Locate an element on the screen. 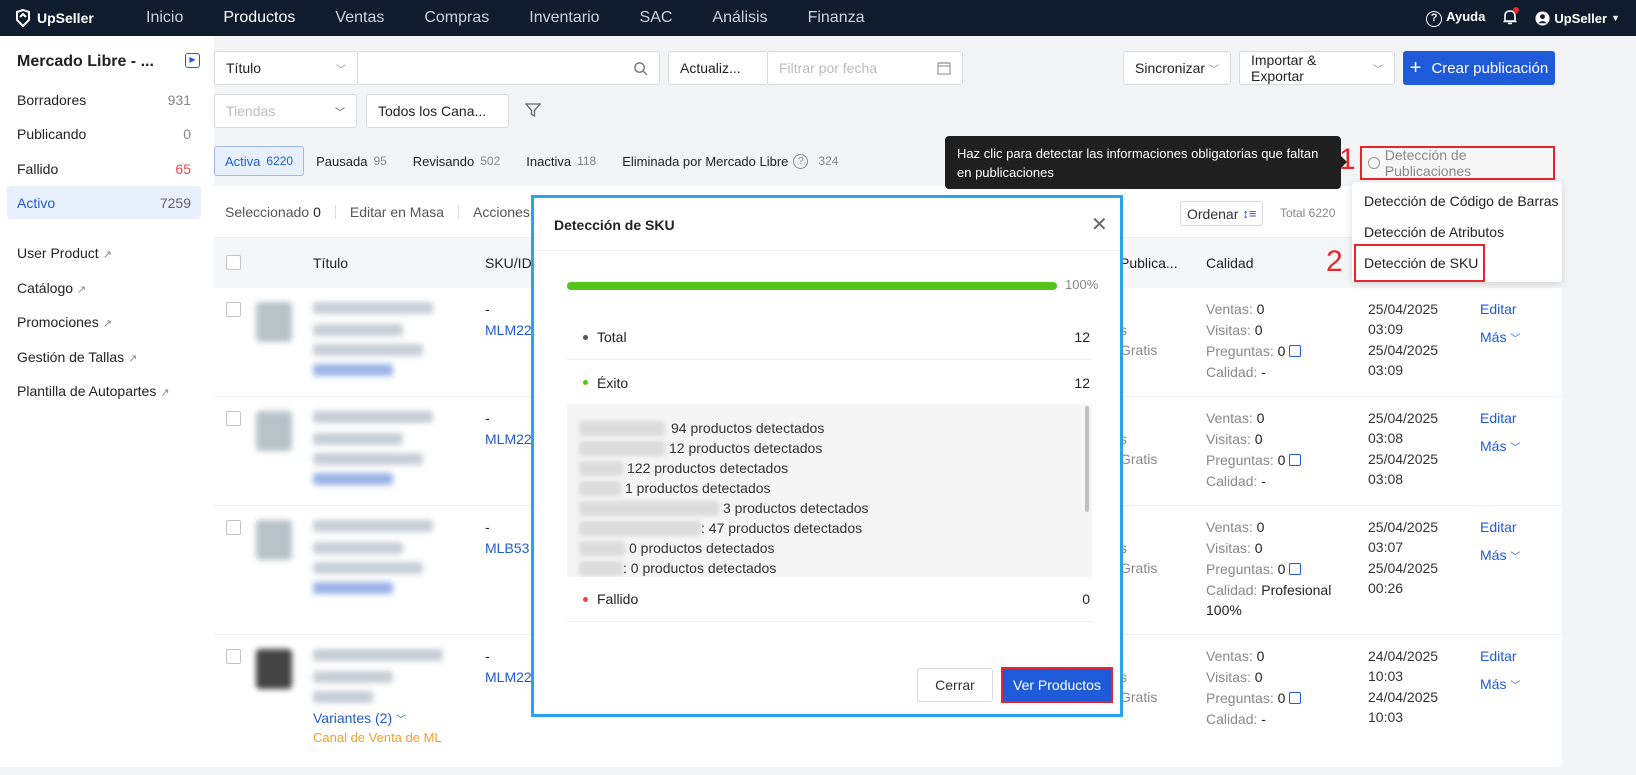  progress-fill is located at coordinates (812, 286).